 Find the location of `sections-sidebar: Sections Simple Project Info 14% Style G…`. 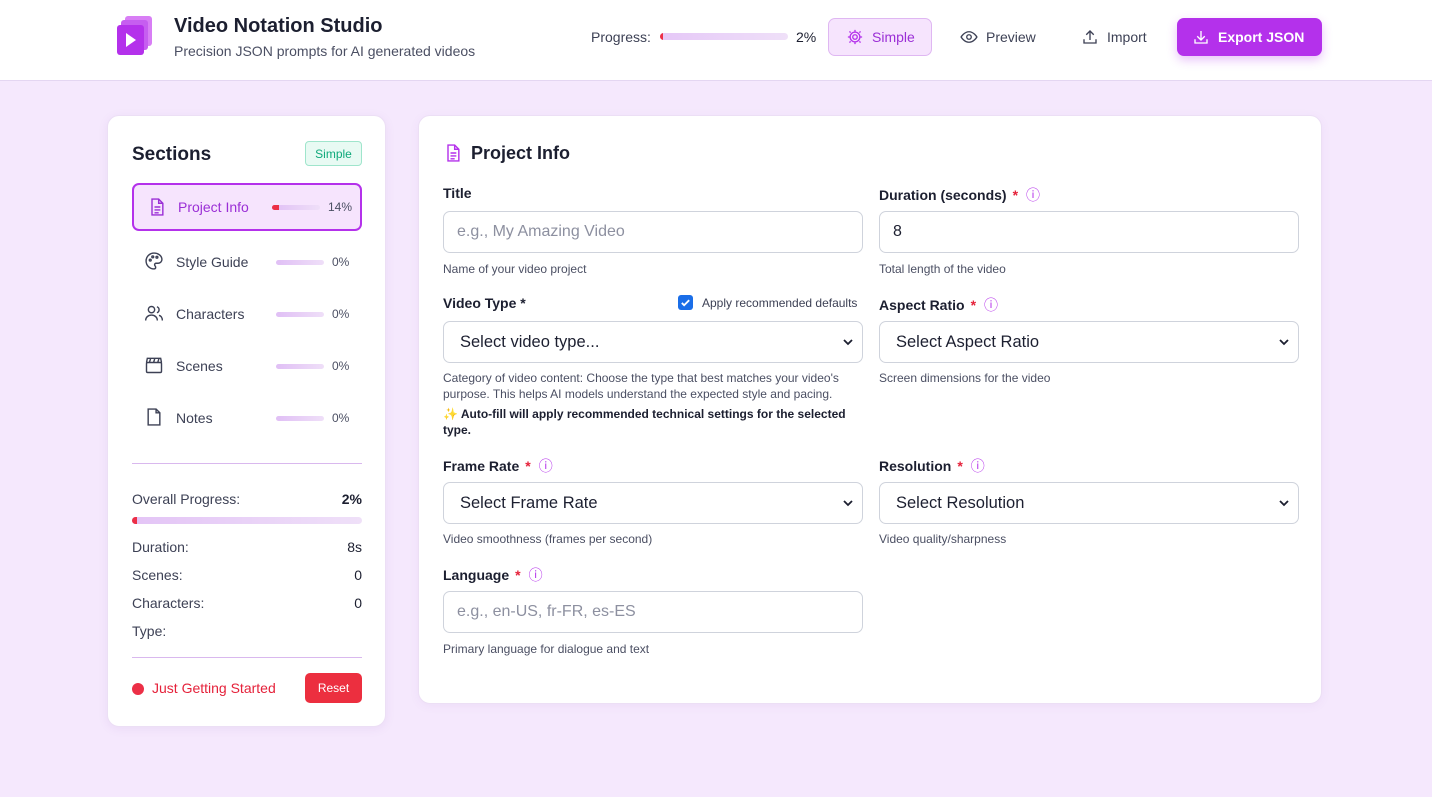

sections-sidebar: Sections Simple Project Info 14% Style G… is located at coordinates (246, 421).